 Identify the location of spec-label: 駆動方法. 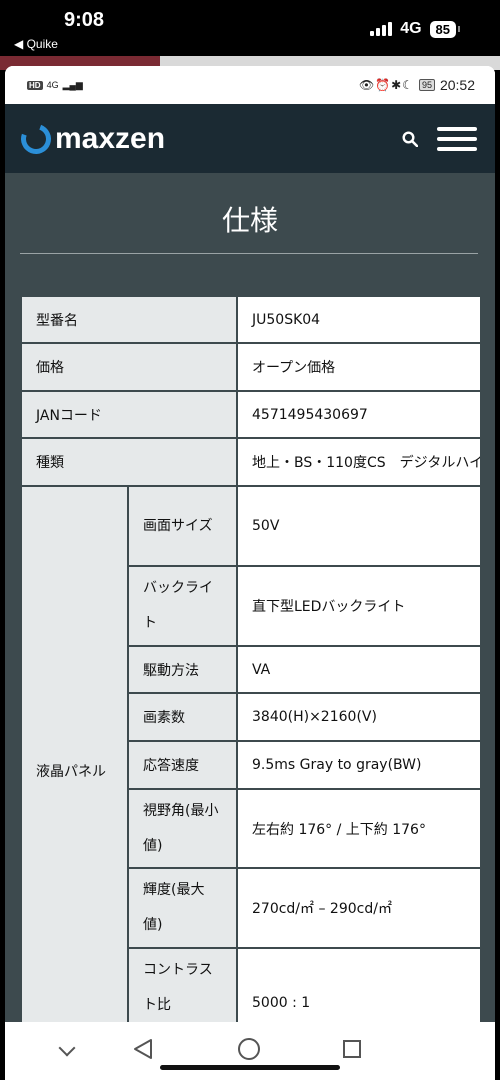
(182, 669).